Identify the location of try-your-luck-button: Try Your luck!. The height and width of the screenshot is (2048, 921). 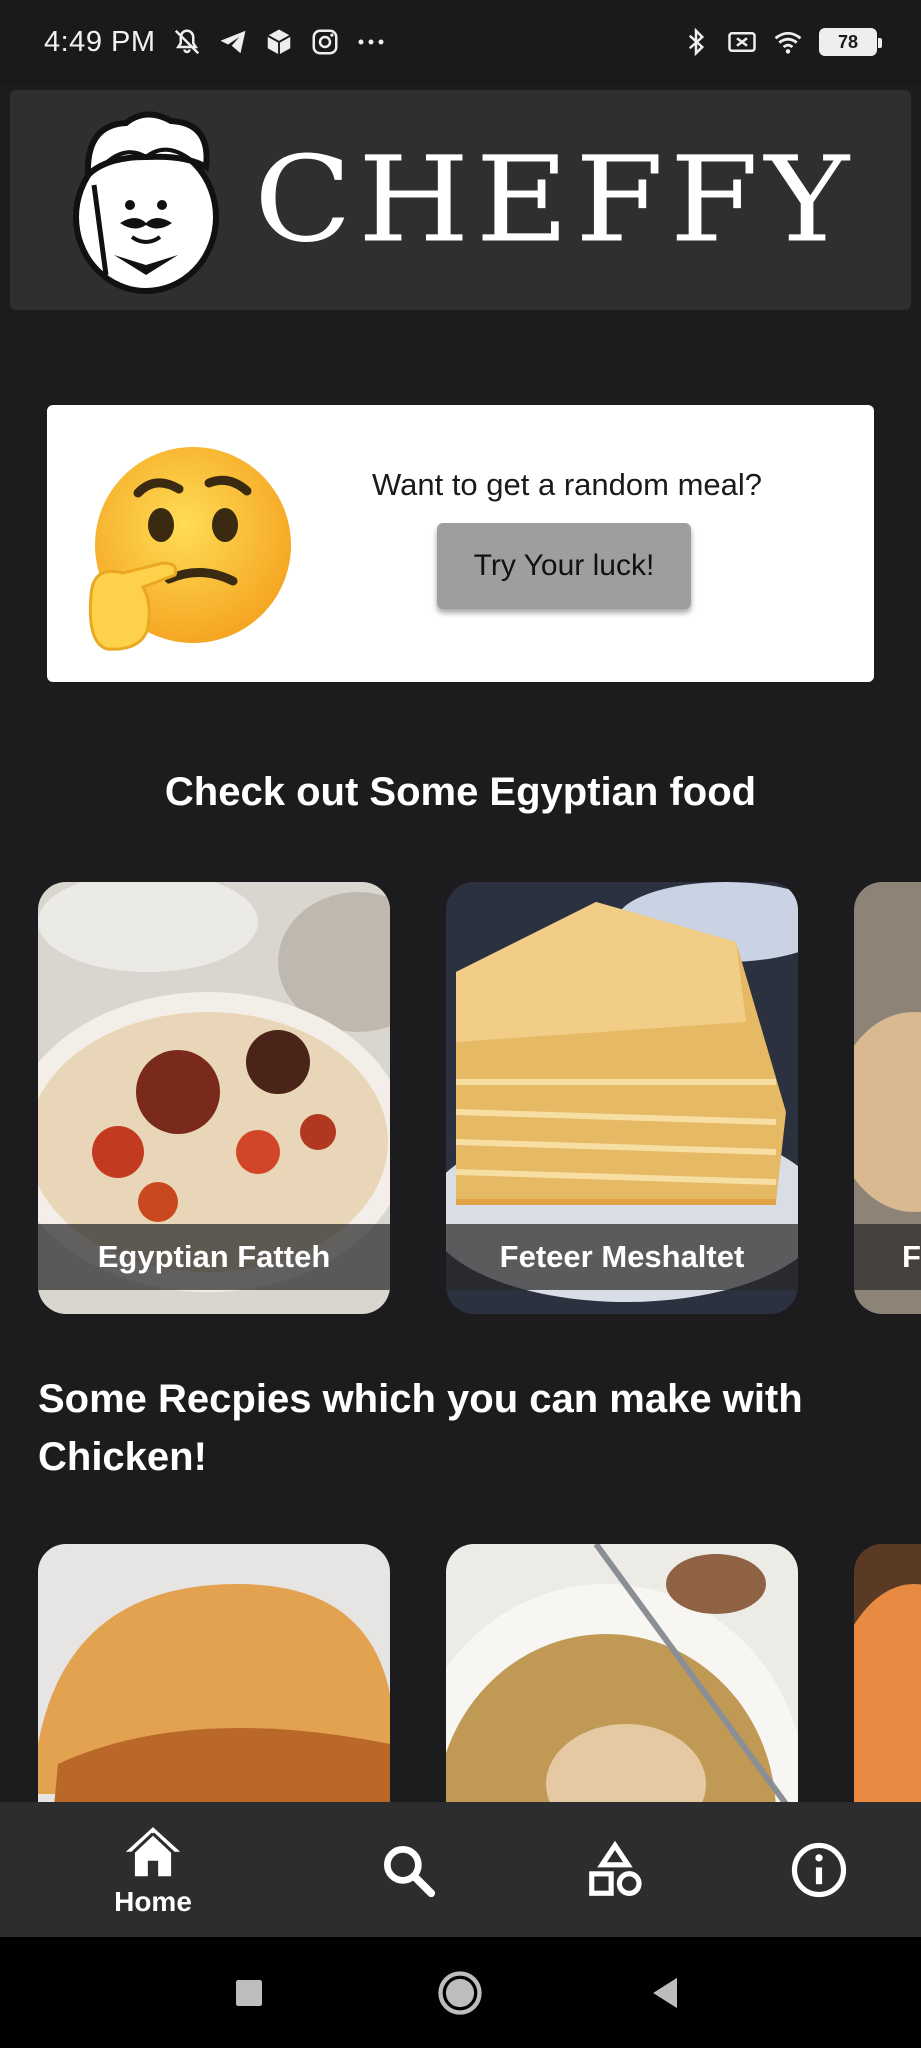
(564, 566).